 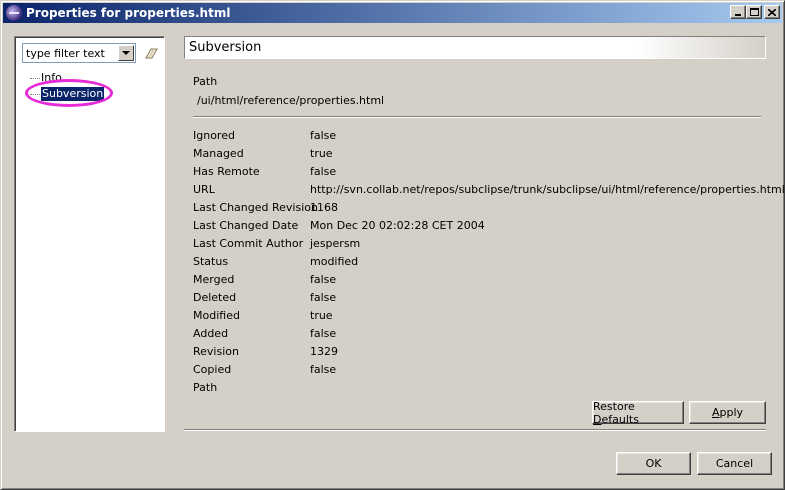 What do you see at coordinates (226, 171) in the screenshot?
I see `property-key: Has Remote` at bounding box center [226, 171].